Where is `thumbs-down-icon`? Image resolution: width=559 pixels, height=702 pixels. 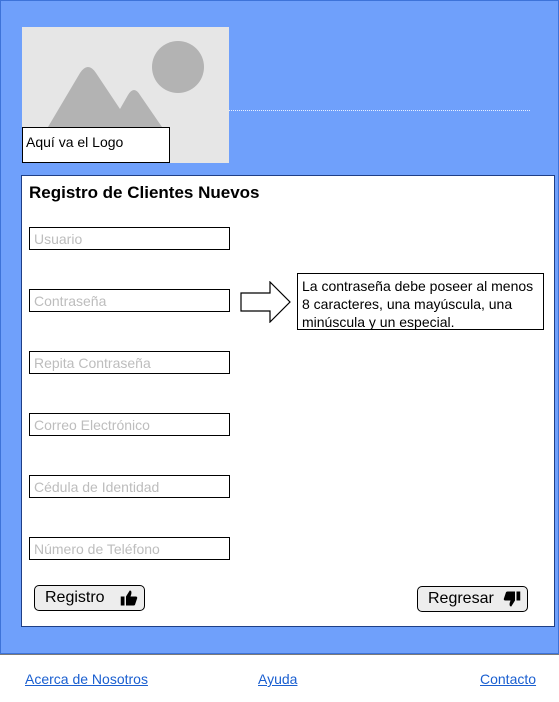
thumbs-down-icon is located at coordinates (512, 599).